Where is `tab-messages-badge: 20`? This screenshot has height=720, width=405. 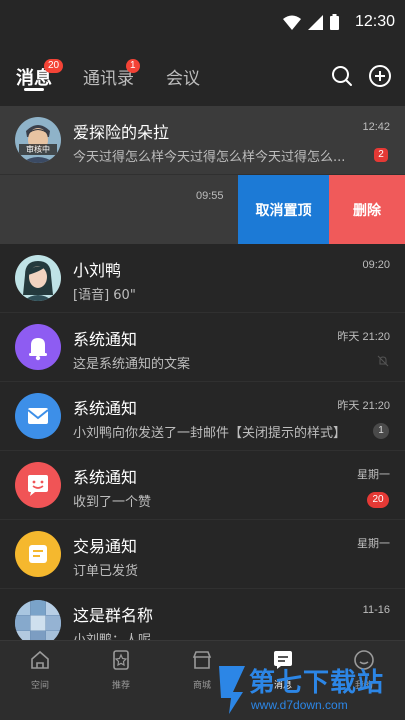 tab-messages-badge: 20 is located at coordinates (54, 66).